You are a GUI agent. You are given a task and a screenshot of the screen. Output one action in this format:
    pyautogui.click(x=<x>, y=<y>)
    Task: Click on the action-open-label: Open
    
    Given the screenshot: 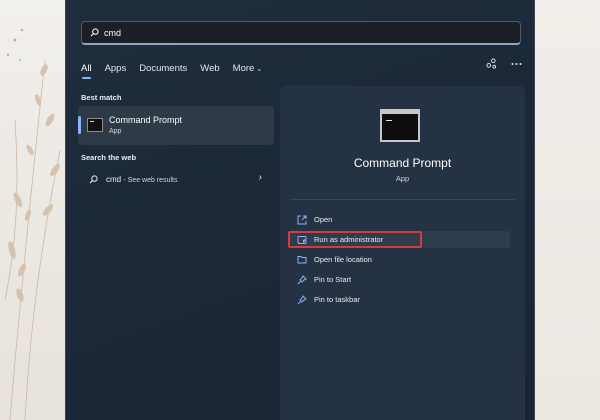 What is the action you would take?
    pyautogui.click(x=323, y=219)
    